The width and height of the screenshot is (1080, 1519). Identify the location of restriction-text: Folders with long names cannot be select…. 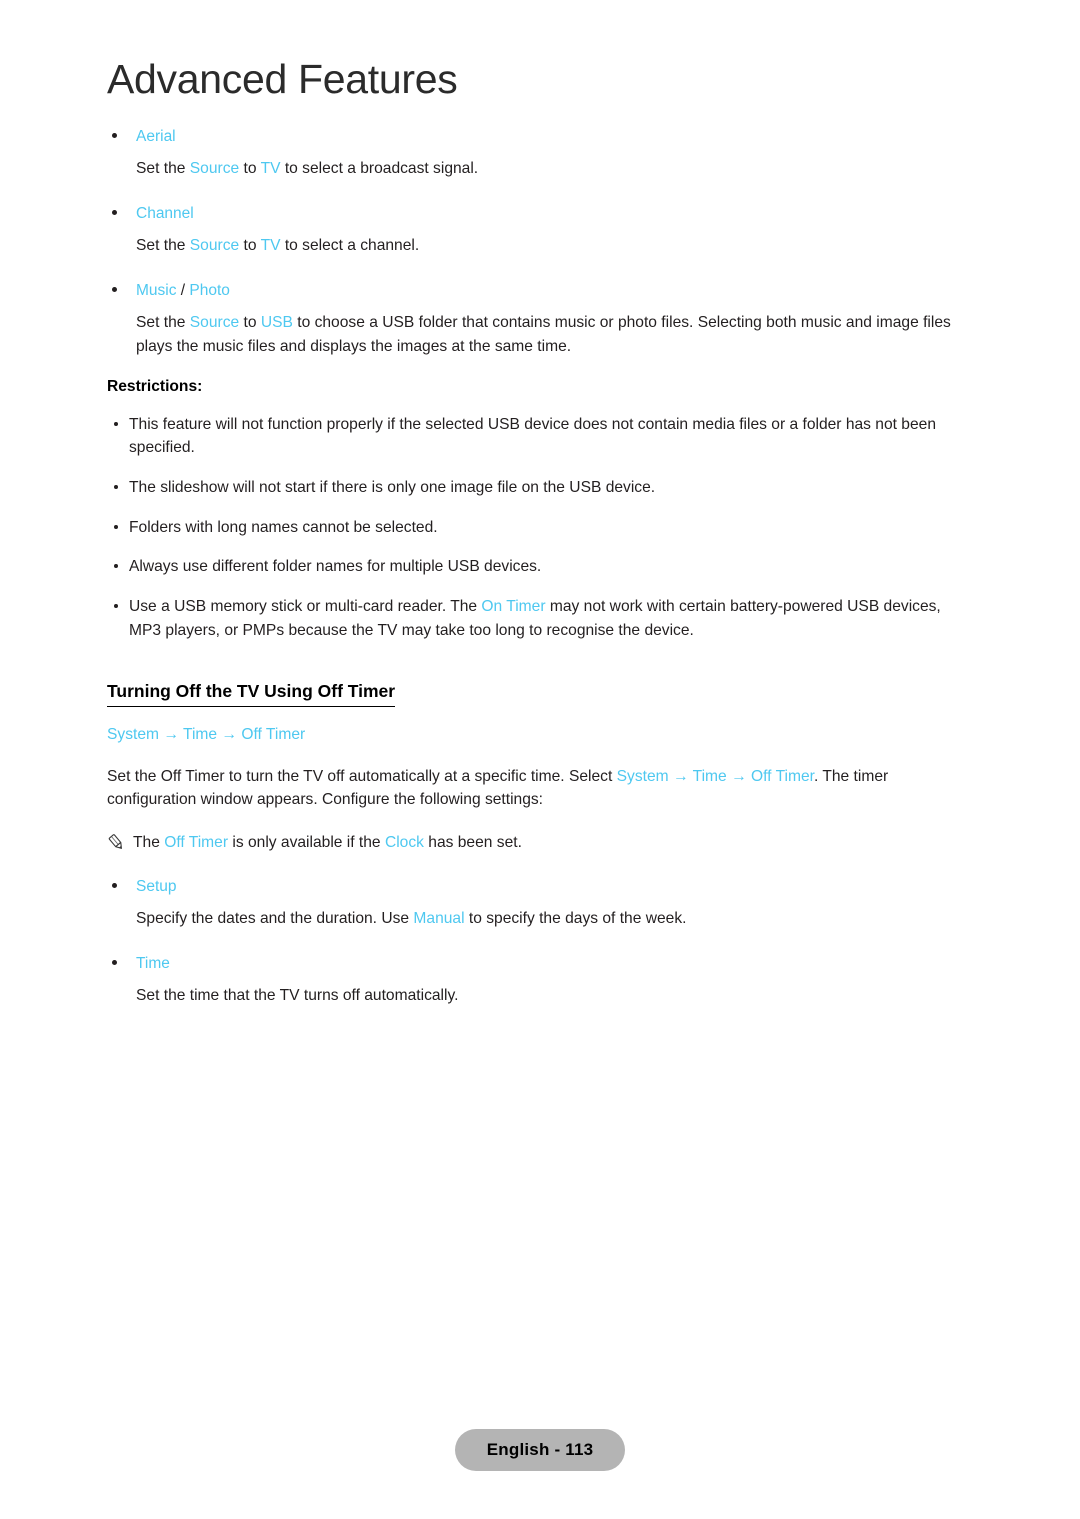
(283, 527).